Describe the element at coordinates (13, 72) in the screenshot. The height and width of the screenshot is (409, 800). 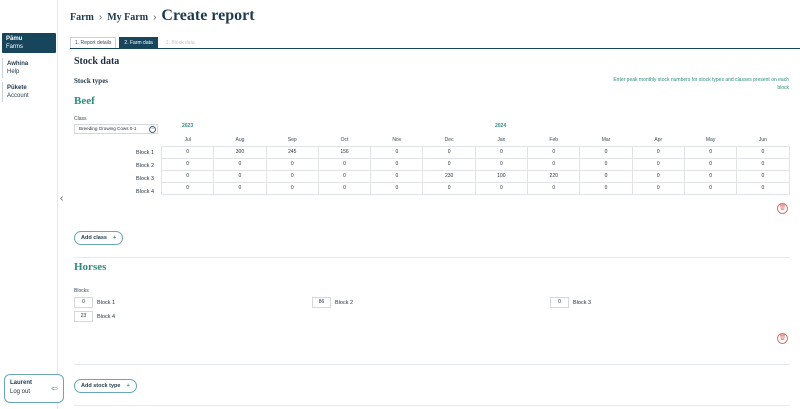
I see `sidebar-item-label: Help` at that location.